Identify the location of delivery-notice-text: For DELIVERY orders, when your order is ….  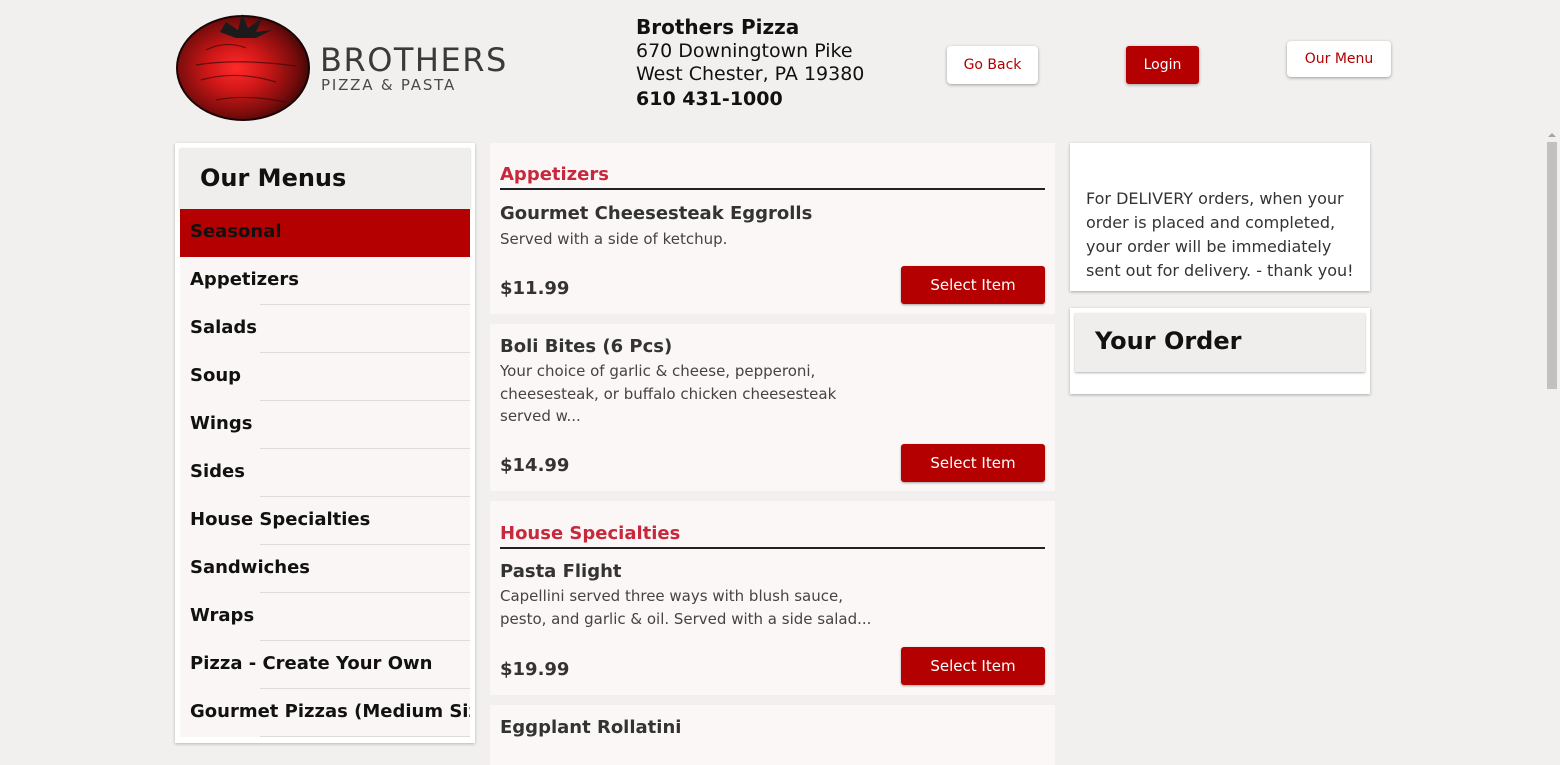
(1220, 234).